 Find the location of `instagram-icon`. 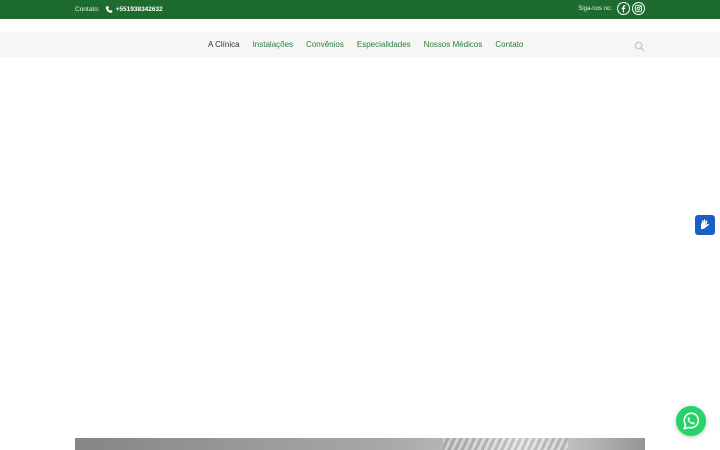

instagram-icon is located at coordinates (638, 8).